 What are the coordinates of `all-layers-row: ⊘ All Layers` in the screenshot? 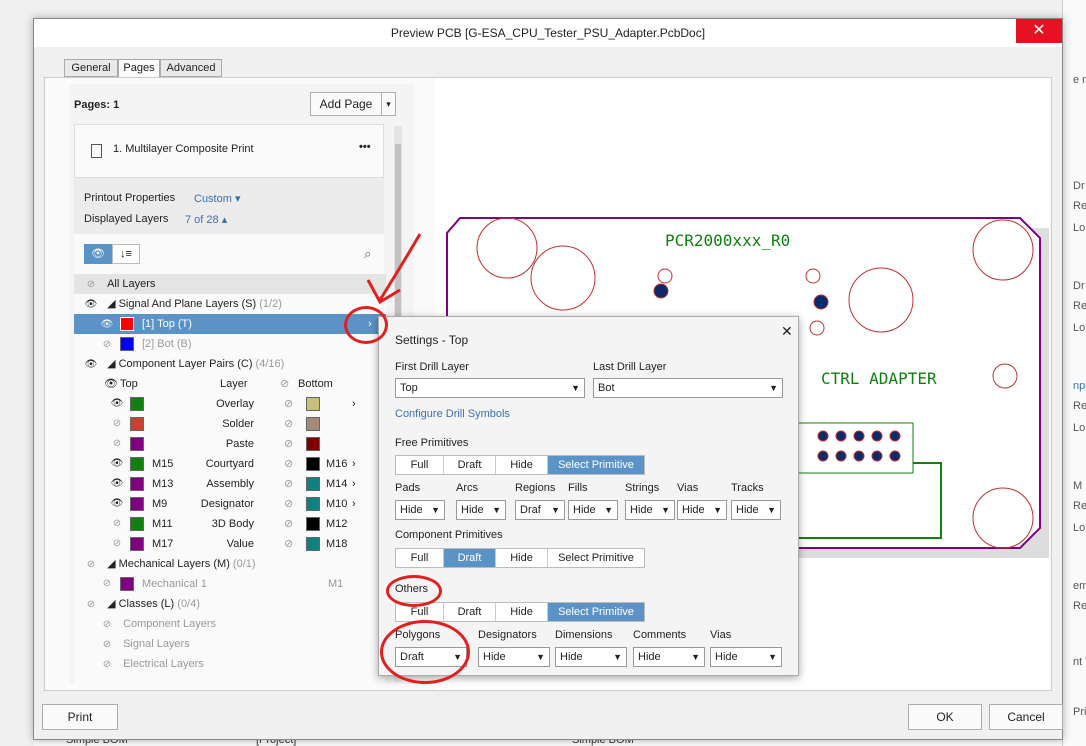 It's located at (230, 284).